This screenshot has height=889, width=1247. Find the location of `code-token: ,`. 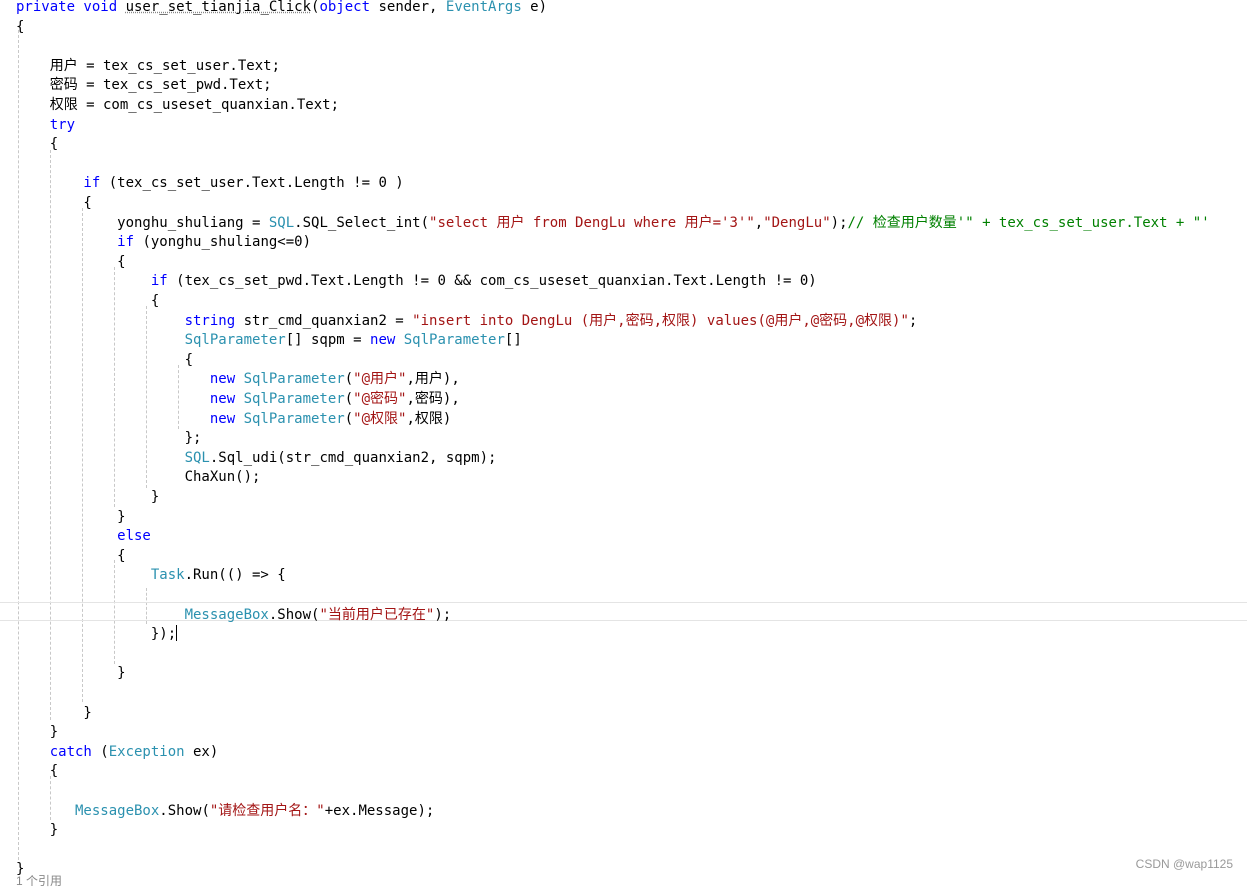

code-token: , is located at coordinates (759, 222).